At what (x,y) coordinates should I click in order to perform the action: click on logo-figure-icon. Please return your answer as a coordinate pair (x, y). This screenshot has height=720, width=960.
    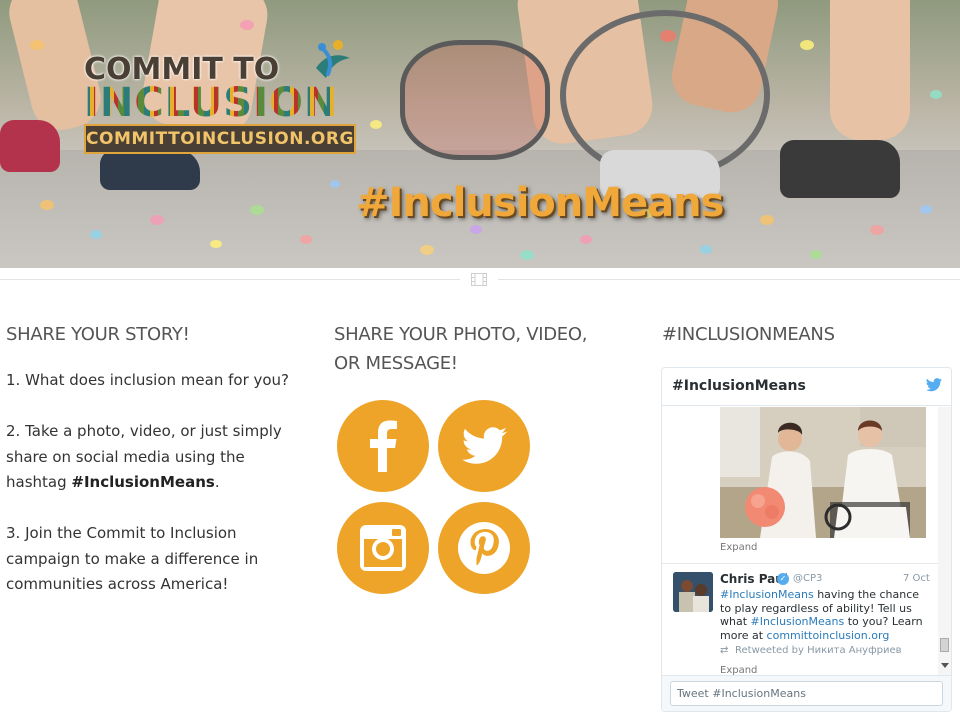
    Looking at the image, I should click on (333, 59).